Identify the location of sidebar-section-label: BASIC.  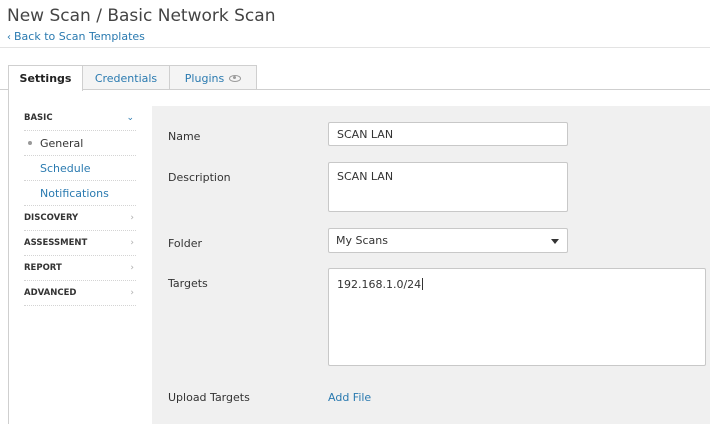
(38, 118).